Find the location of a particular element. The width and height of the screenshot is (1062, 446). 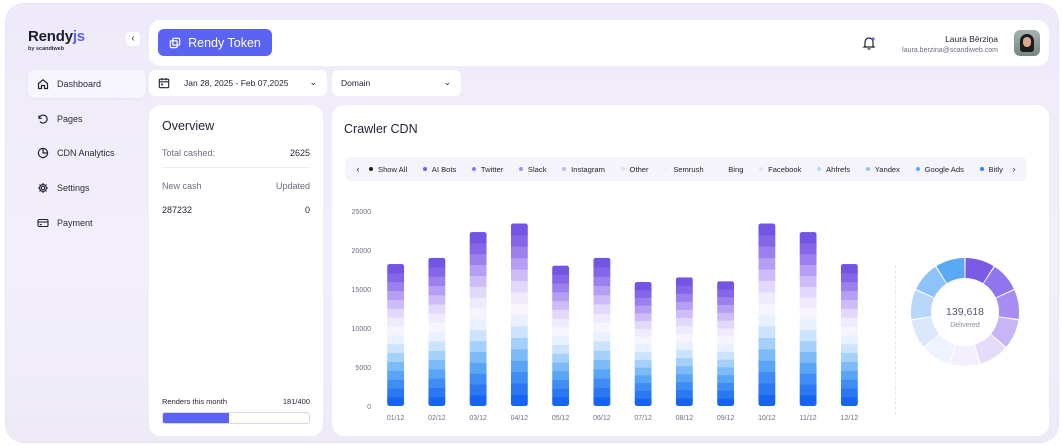

legend-item: Ahfrefs is located at coordinates (833, 169).